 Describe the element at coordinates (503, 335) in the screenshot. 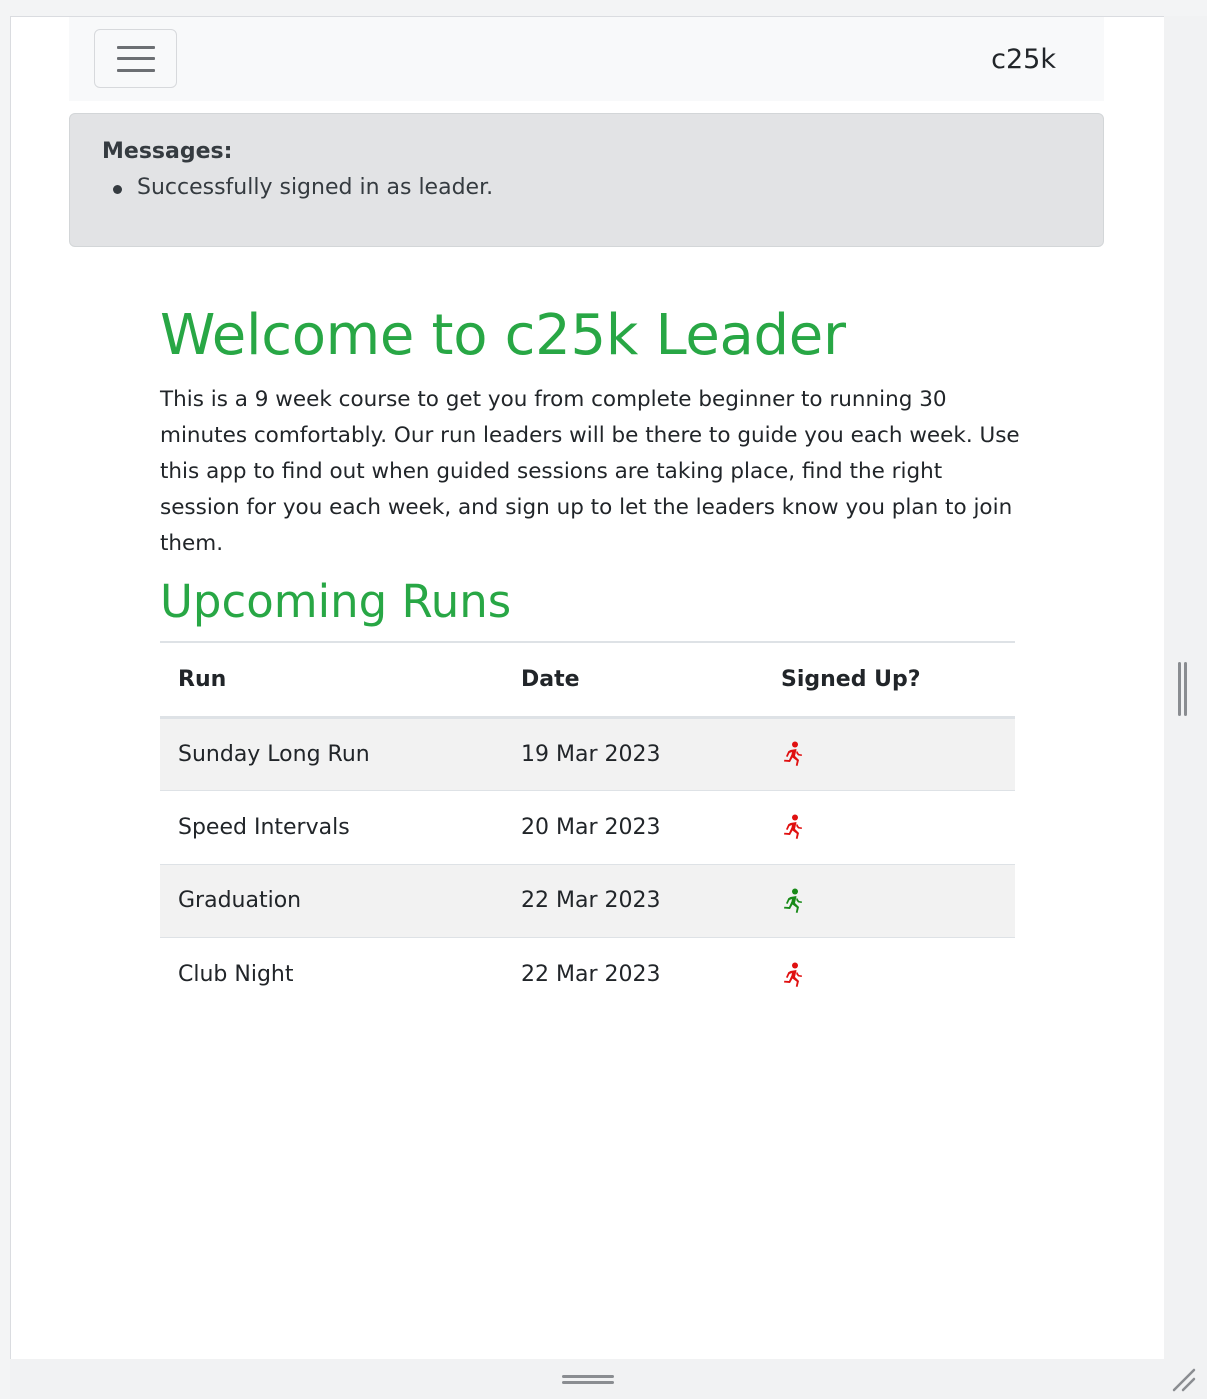

I see `page-title: Welcome to c25k Leader` at that location.